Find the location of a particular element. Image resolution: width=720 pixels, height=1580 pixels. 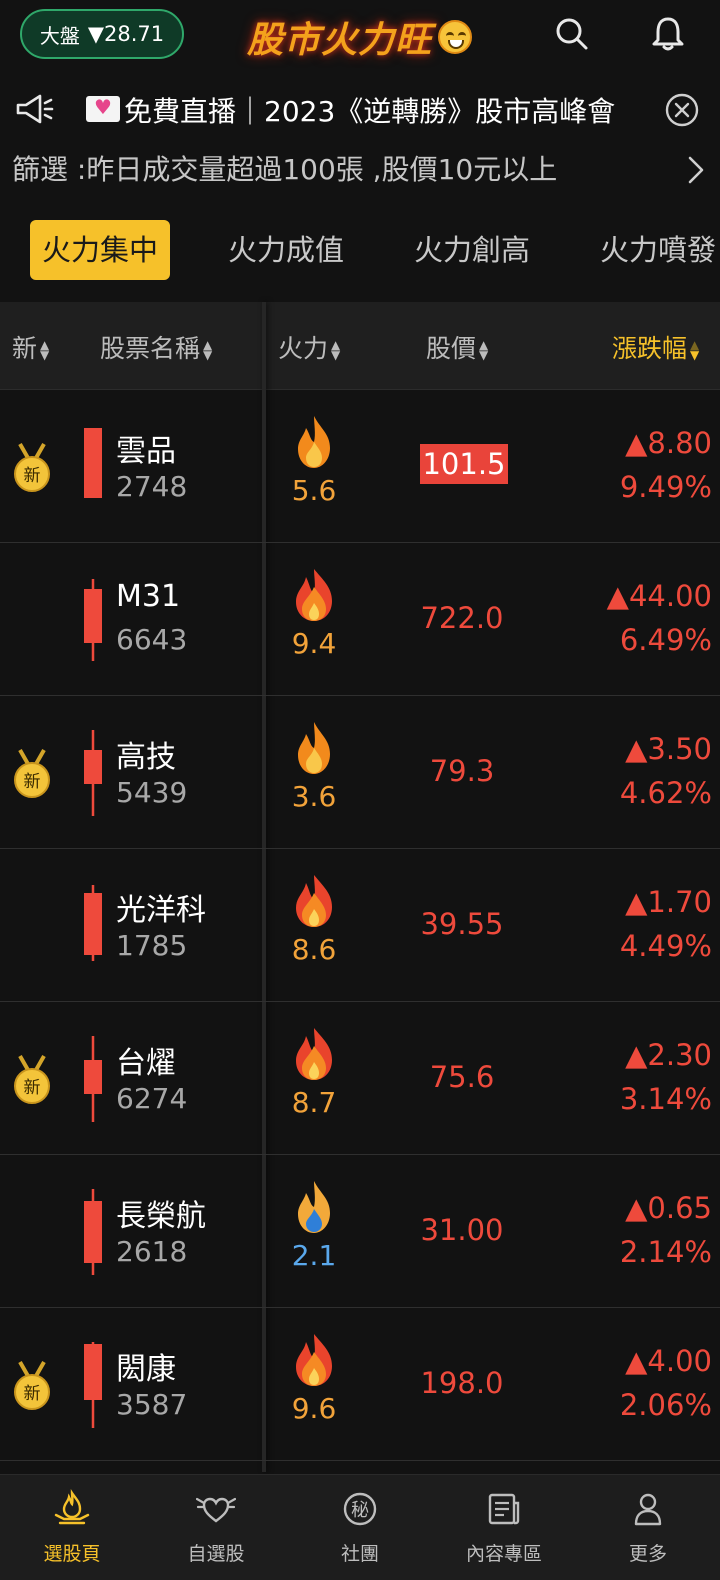

price-change: ▲0.65 is located at coordinates (668, 1208).